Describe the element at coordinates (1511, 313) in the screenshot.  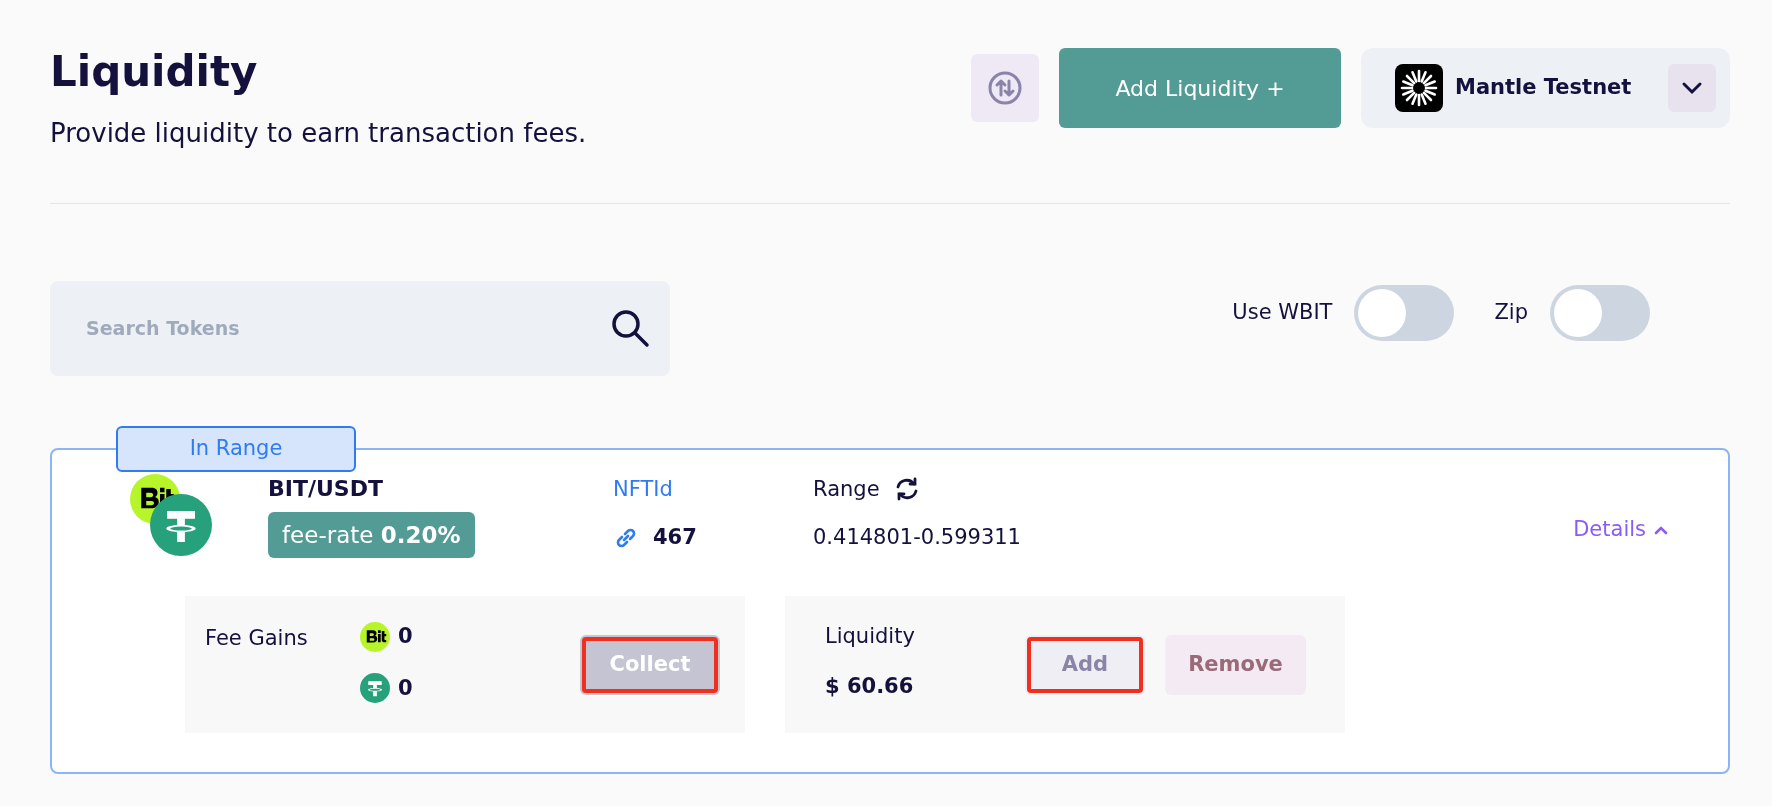
I see `toggle-label: Zip` at that location.